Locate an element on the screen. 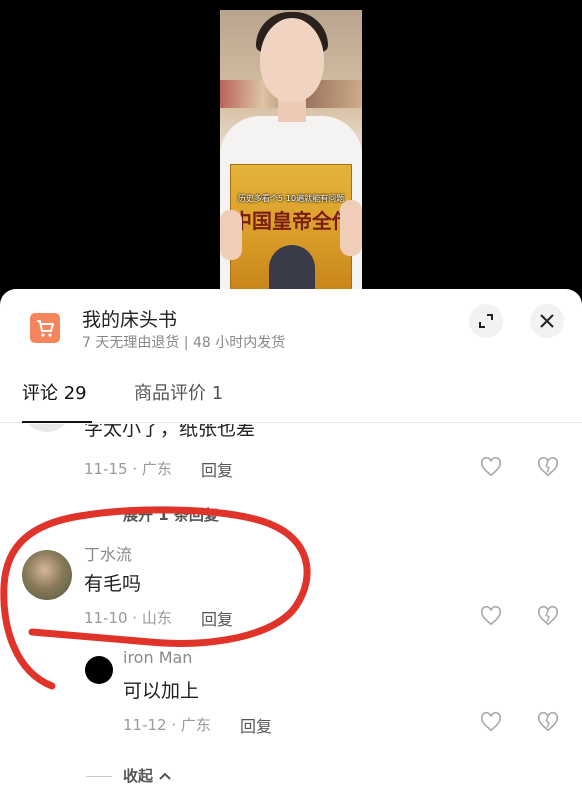 The width and height of the screenshot is (582, 800). comment-text: 有毛吗 is located at coordinates (113, 584).